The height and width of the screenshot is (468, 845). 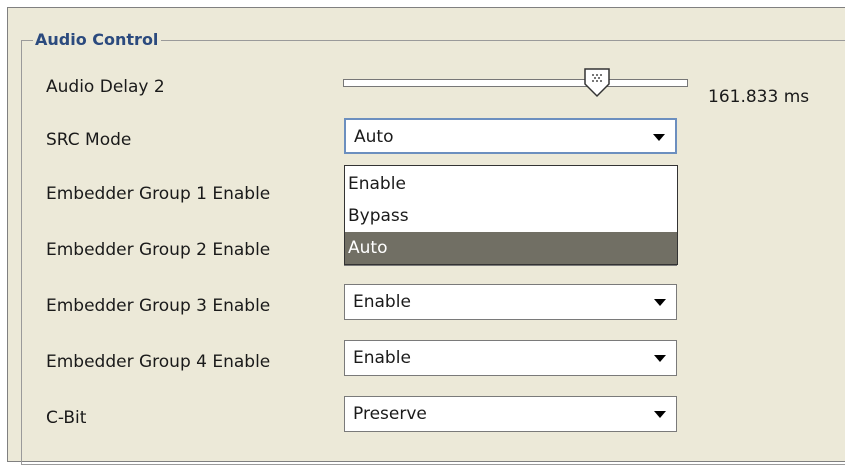 What do you see at coordinates (89, 140) in the screenshot?
I see `src-mode-label: SRC Mode` at bounding box center [89, 140].